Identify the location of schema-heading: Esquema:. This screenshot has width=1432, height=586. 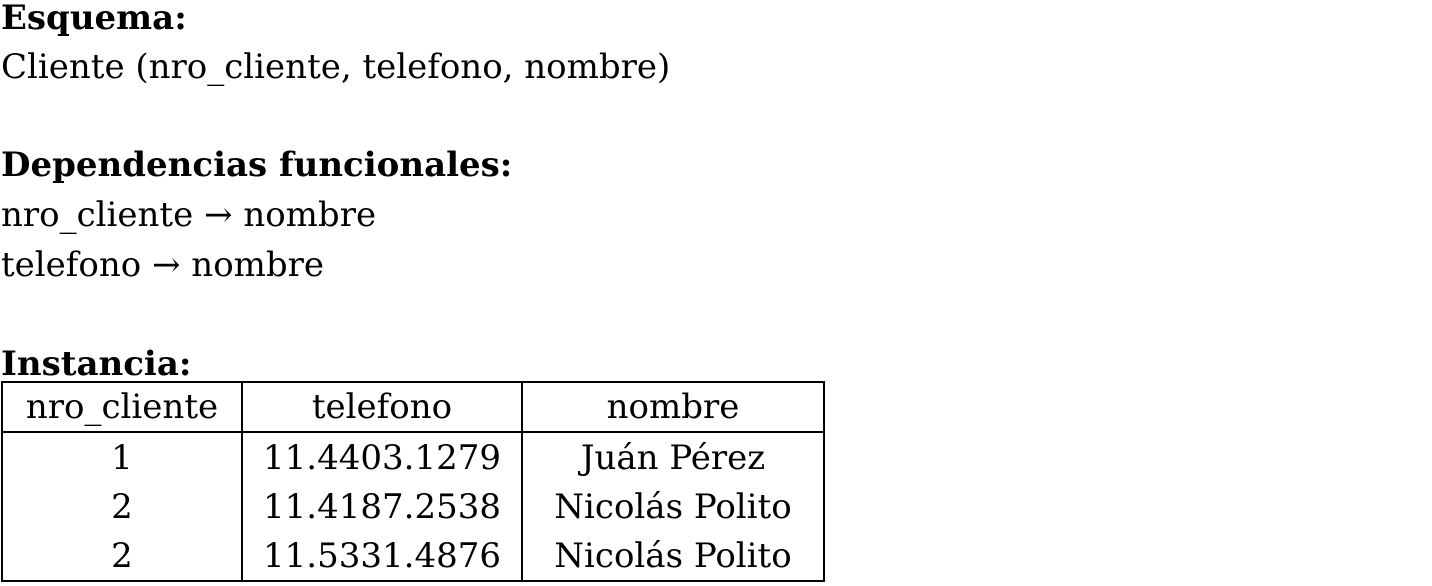
(94, 19).